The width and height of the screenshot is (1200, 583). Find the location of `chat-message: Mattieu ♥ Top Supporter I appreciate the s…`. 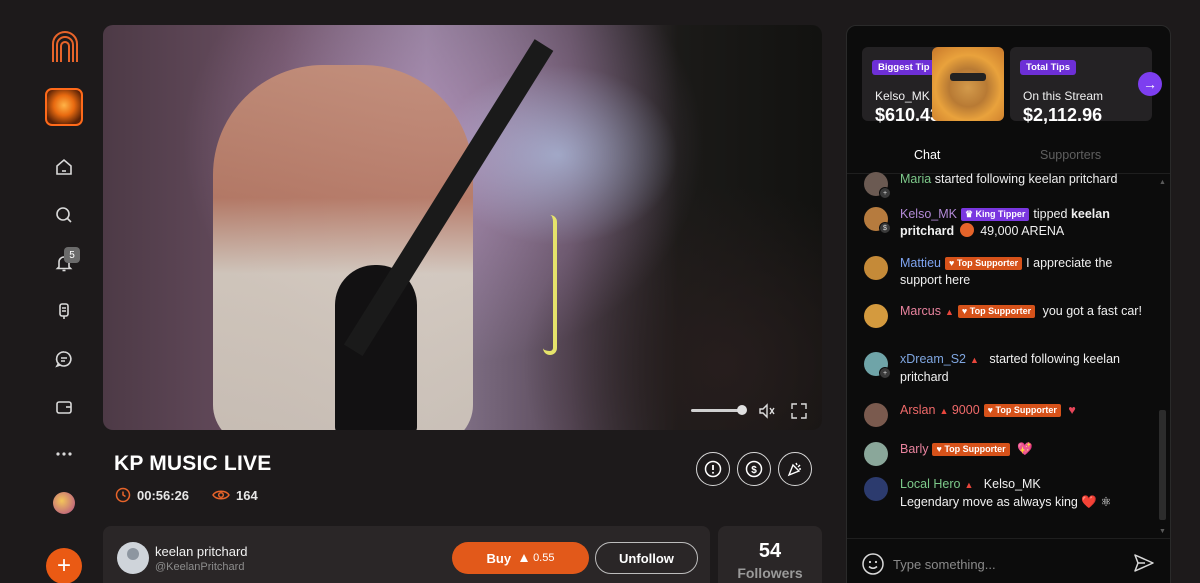

chat-message: Mattieu ♥ Top Supporter I appreciate the s… is located at coordinates (1006, 272).